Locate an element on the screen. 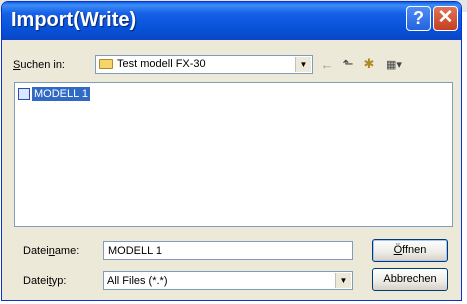  help-button: ? is located at coordinates (418, 18).